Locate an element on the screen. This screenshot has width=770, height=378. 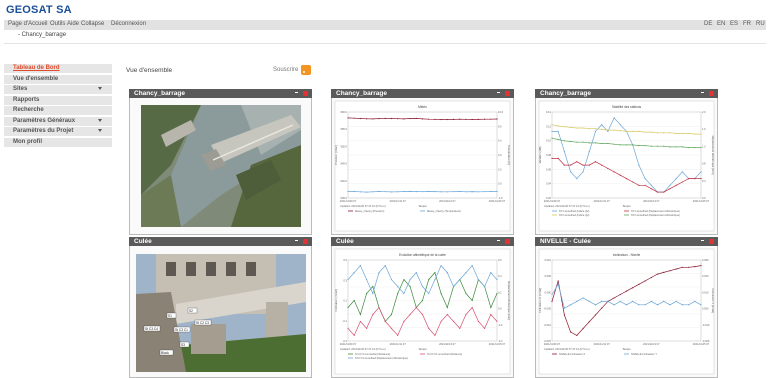
y-tick-right: -0.2 is located at coordinates (500, 325).